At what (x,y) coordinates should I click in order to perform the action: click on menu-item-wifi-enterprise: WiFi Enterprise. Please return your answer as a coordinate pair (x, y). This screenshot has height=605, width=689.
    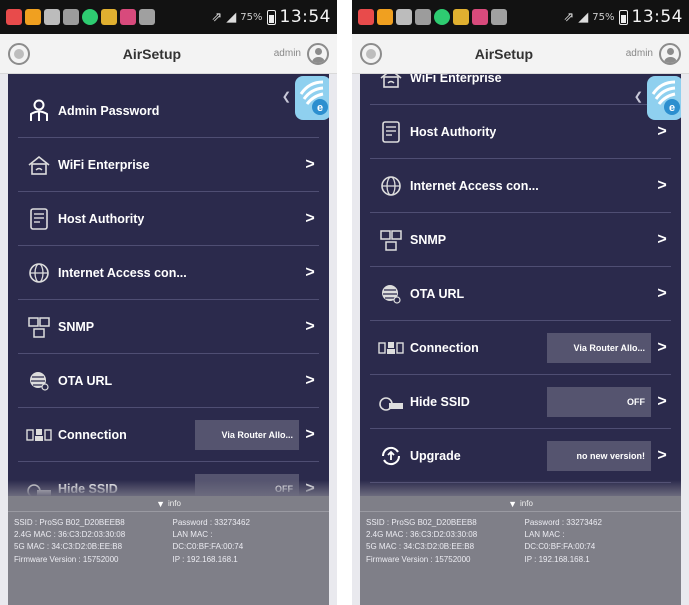
    Looking at the image, I should click on (520, 89).